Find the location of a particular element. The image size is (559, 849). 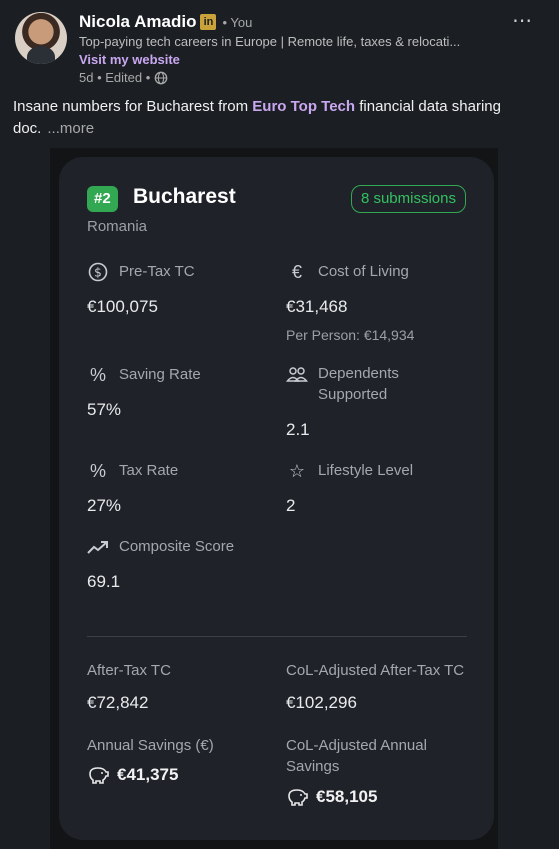

pre-tax-label-row: $ Pre-Tax TC is located at coordinates (141, 272).